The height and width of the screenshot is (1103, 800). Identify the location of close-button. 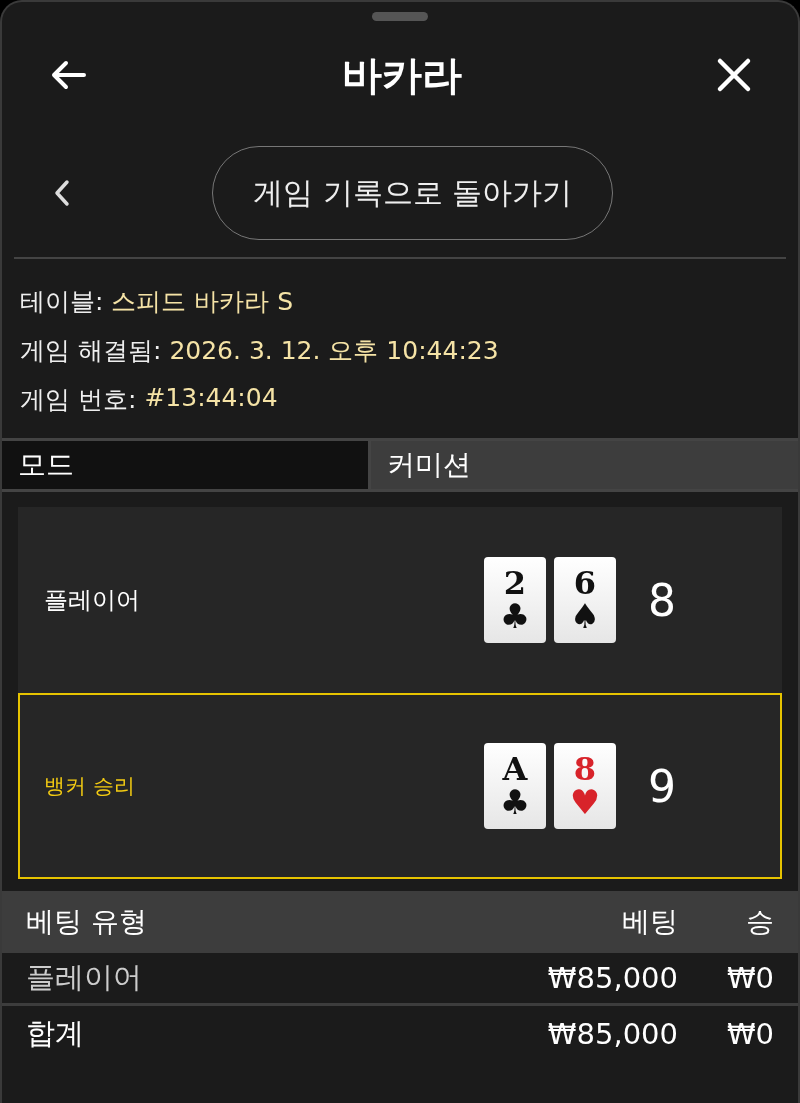
(734, 75).